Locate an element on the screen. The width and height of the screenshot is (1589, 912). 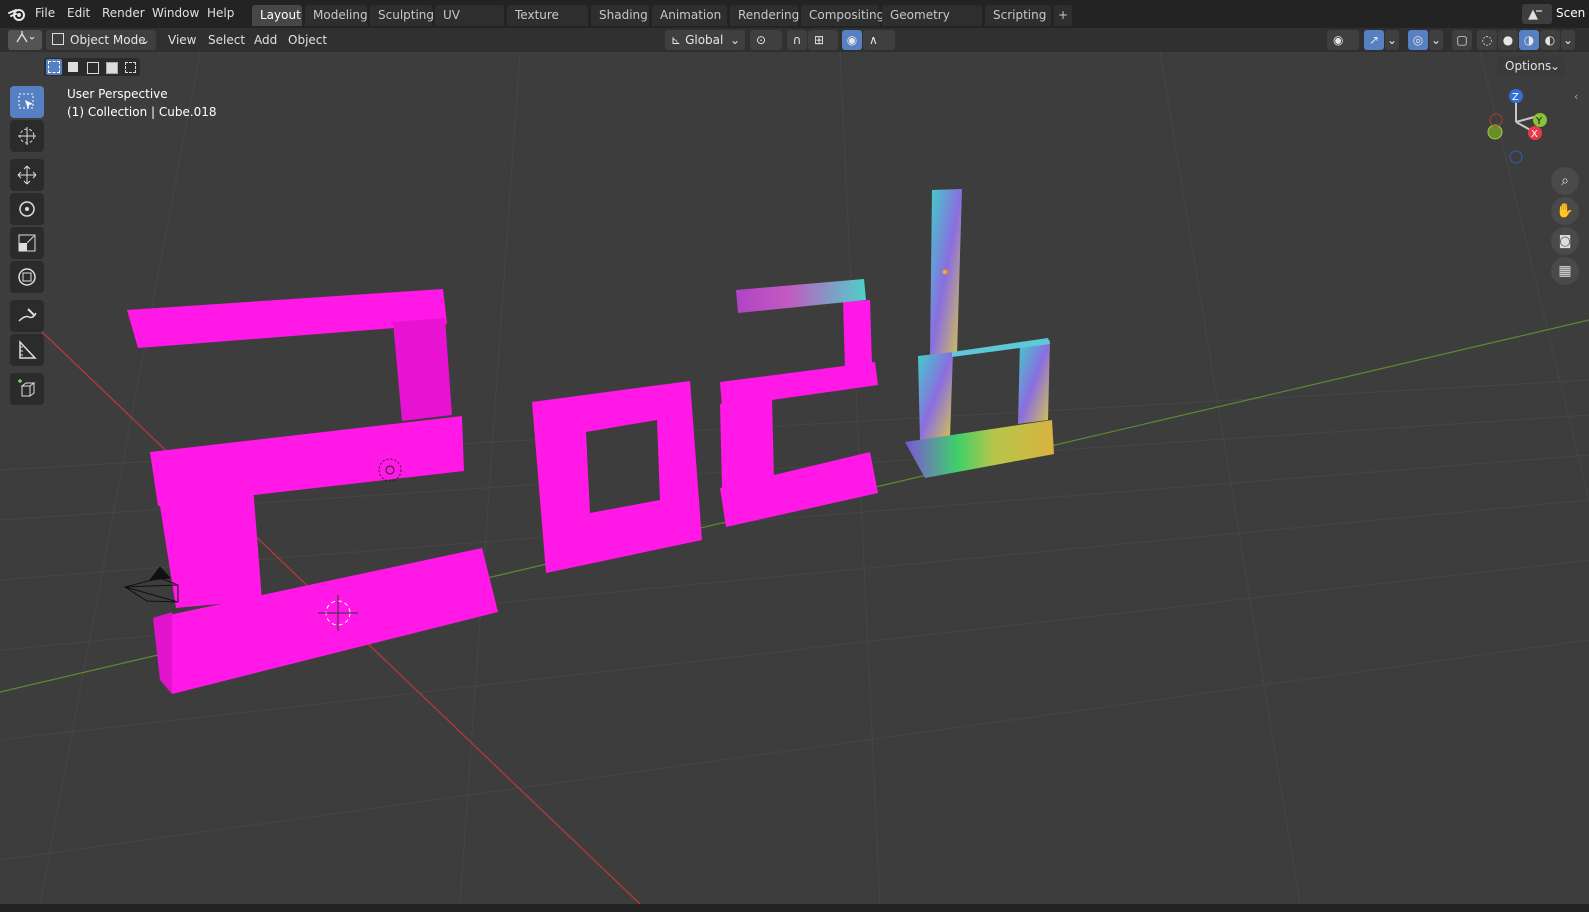
visibility-button: ◉ is located at coordinates (1343, 40).